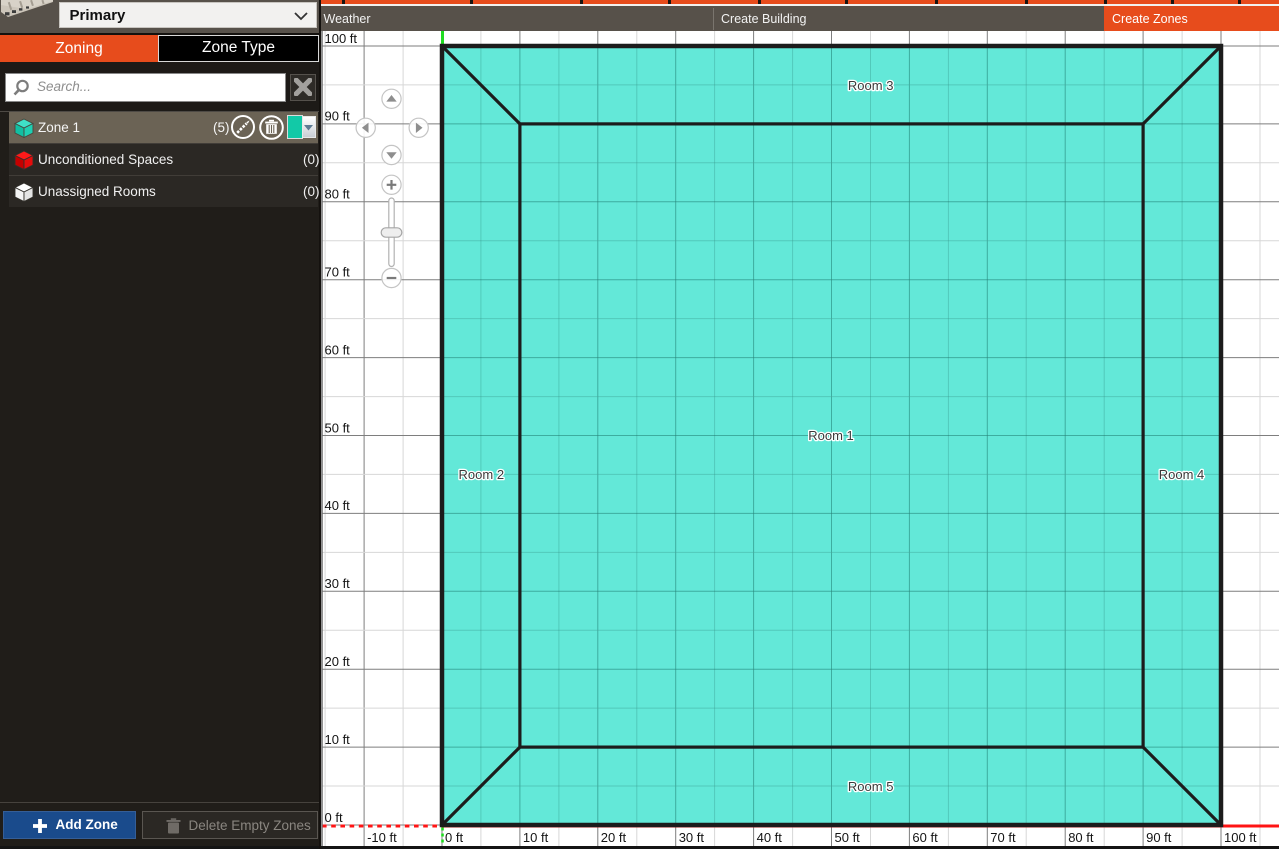 The height and width of the screenshot is (849, 1279). I want to click on svg-text: Room 4, so click(1182, 474).